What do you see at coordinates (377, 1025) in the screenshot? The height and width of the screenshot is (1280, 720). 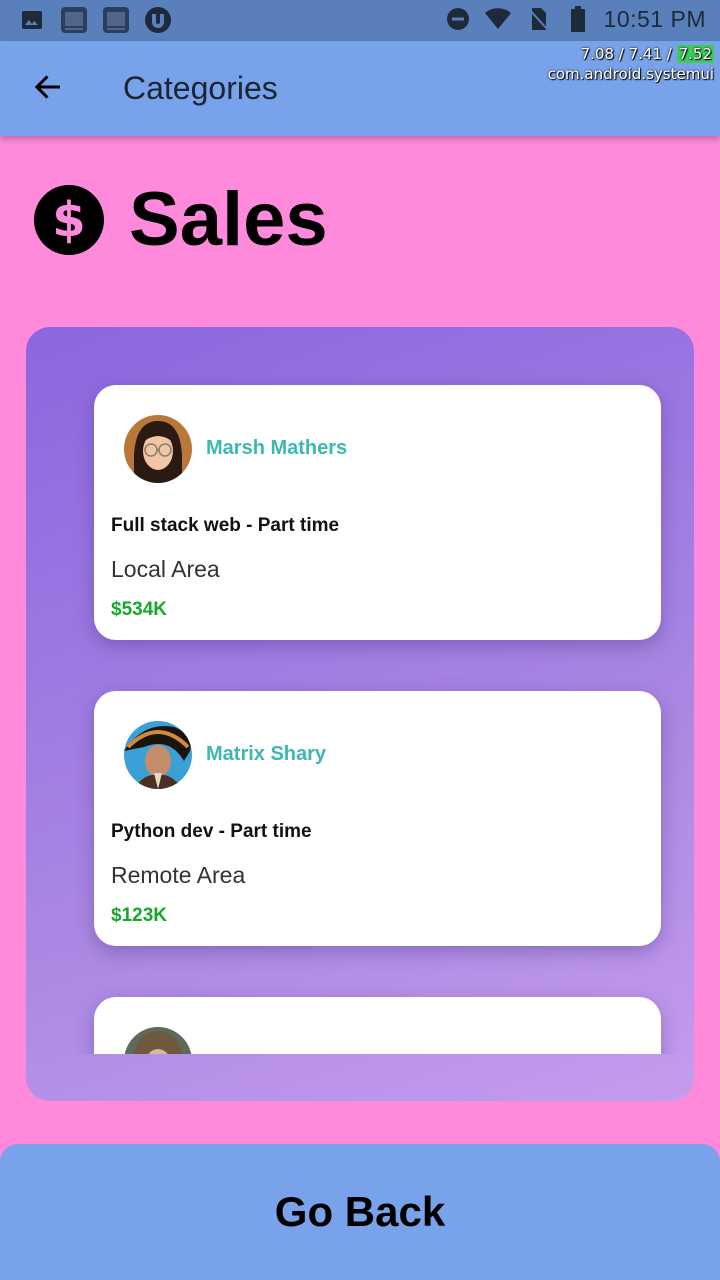 I see `listing-card` at bounding box center [377, 1025].